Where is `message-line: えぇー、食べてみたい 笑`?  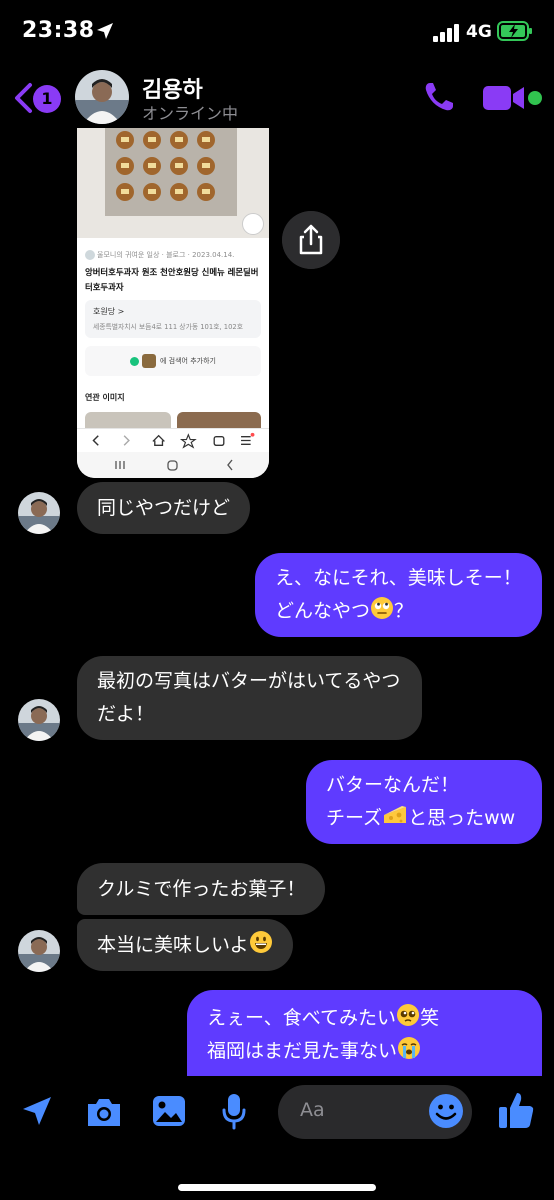
message-line: えぇー、食べてみたい 笑 is located at coordinates (364, 1018).